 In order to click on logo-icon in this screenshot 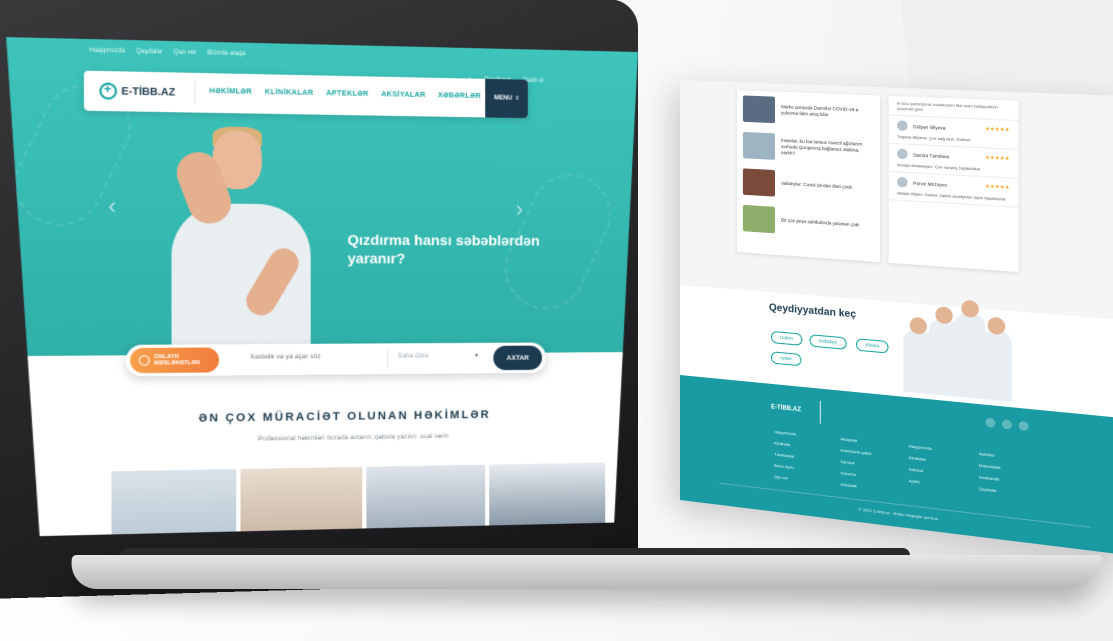, I will do `click(108, 91)`.